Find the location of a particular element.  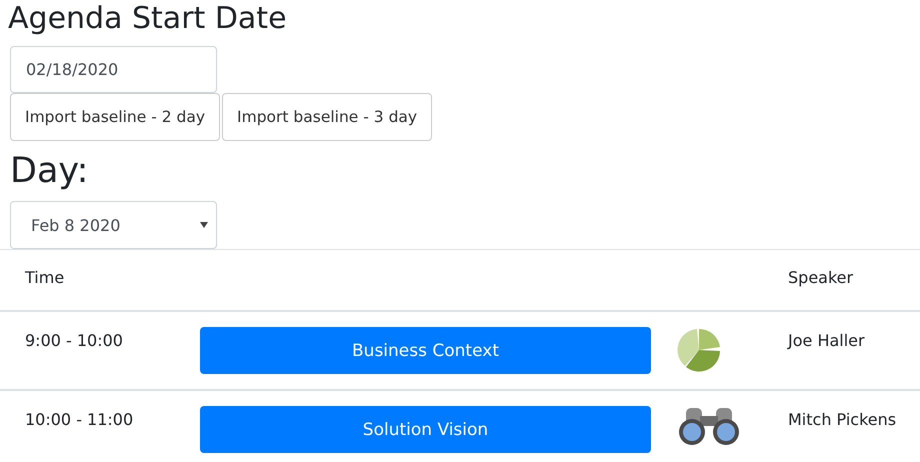

page-title: Agenda Start Date is located at coordinates (148, 19).